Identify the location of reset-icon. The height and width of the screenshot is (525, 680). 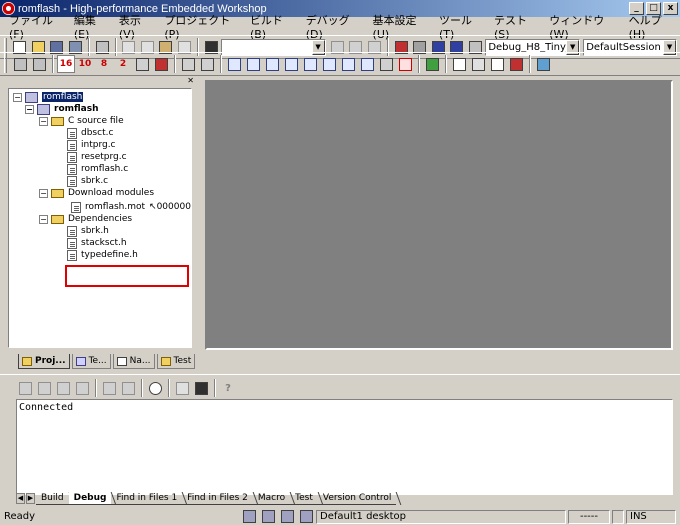
(367, 64).